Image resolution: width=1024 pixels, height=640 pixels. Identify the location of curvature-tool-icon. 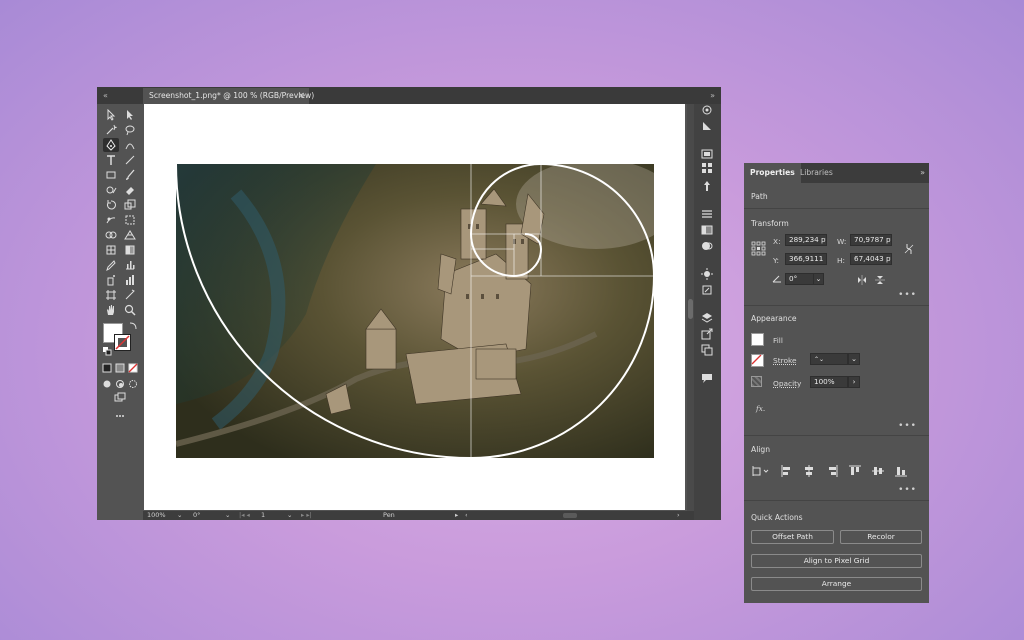
(130, 145).